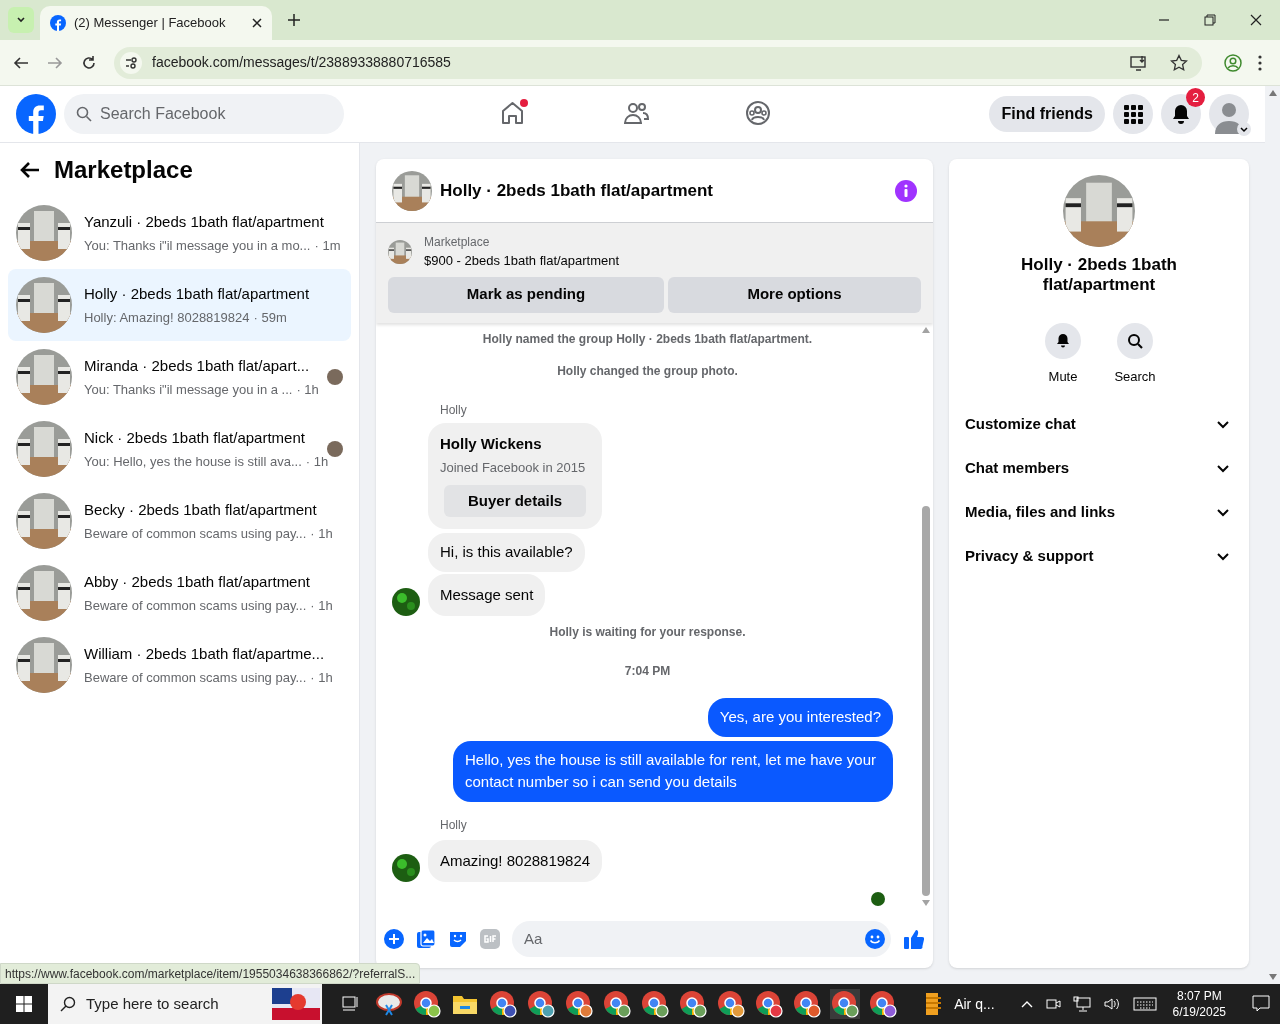  I want to click on system-message: Holly is waiting for your response., so click(647, 632).